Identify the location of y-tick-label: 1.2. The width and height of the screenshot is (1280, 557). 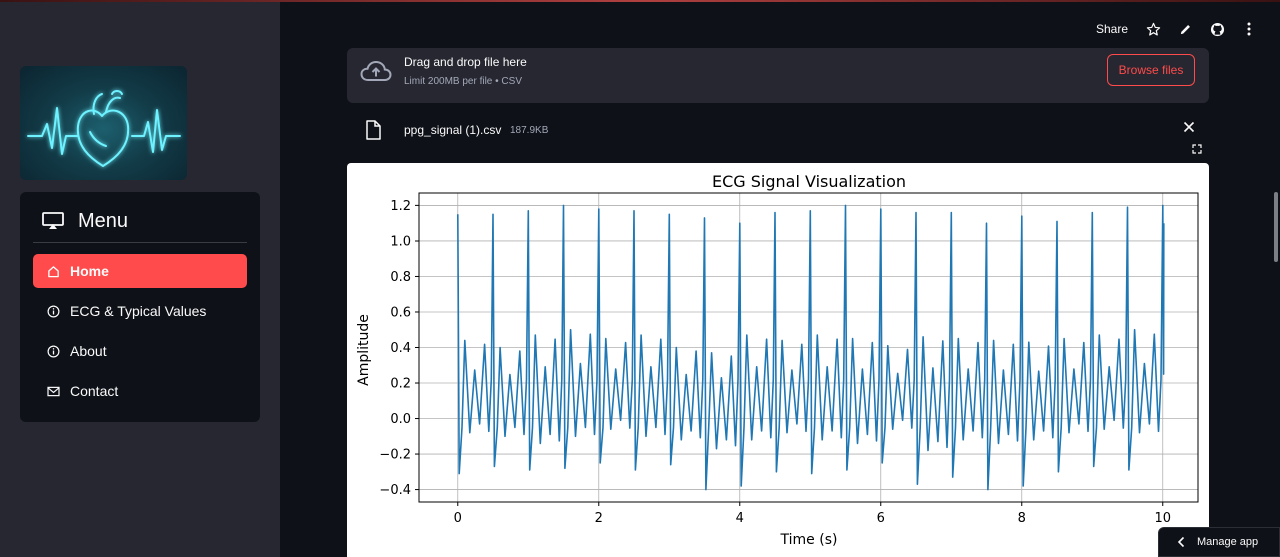
(400, 206).